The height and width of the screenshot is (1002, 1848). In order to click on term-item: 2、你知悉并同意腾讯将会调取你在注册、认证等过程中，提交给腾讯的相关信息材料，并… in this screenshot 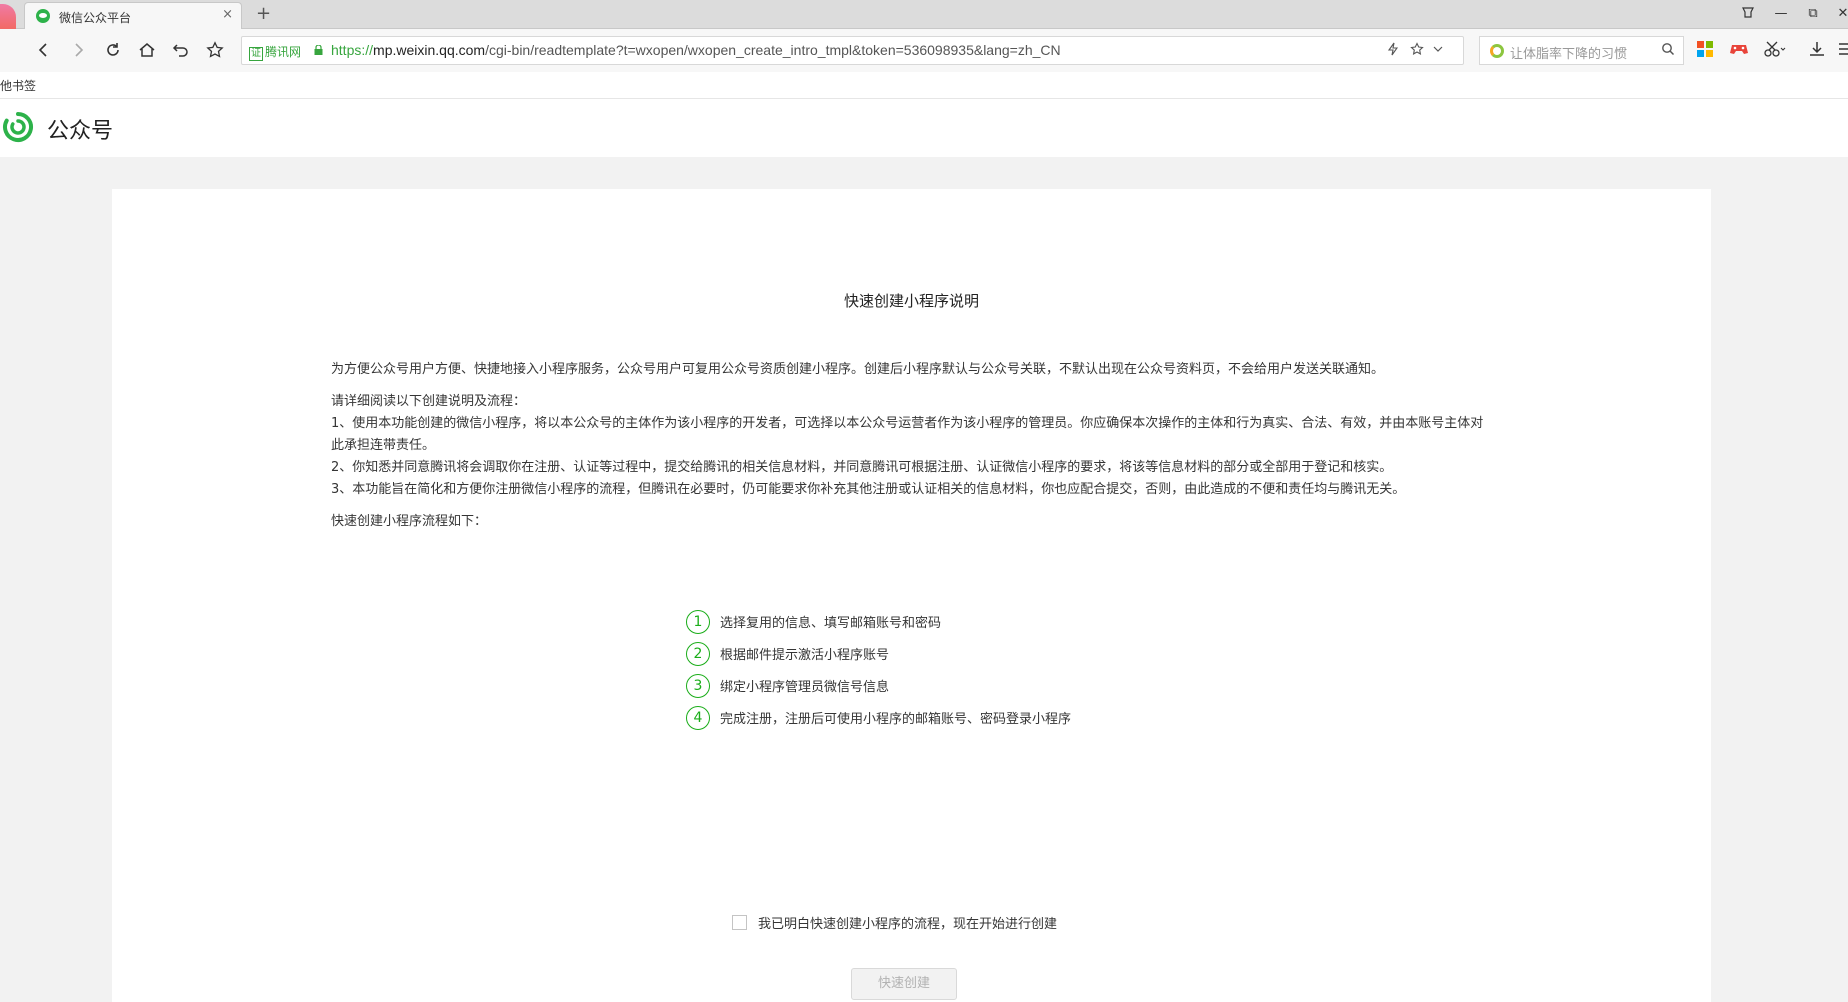, I will do `click(862, 467)`.